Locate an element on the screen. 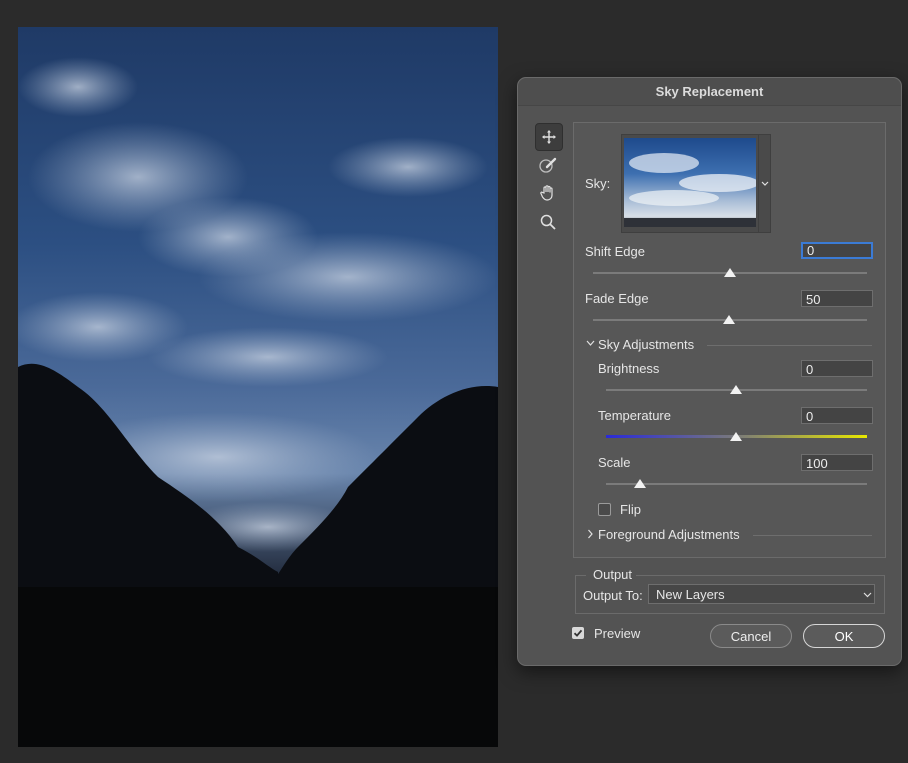  sky-dropdown-button is located at coordinates (764, 183).